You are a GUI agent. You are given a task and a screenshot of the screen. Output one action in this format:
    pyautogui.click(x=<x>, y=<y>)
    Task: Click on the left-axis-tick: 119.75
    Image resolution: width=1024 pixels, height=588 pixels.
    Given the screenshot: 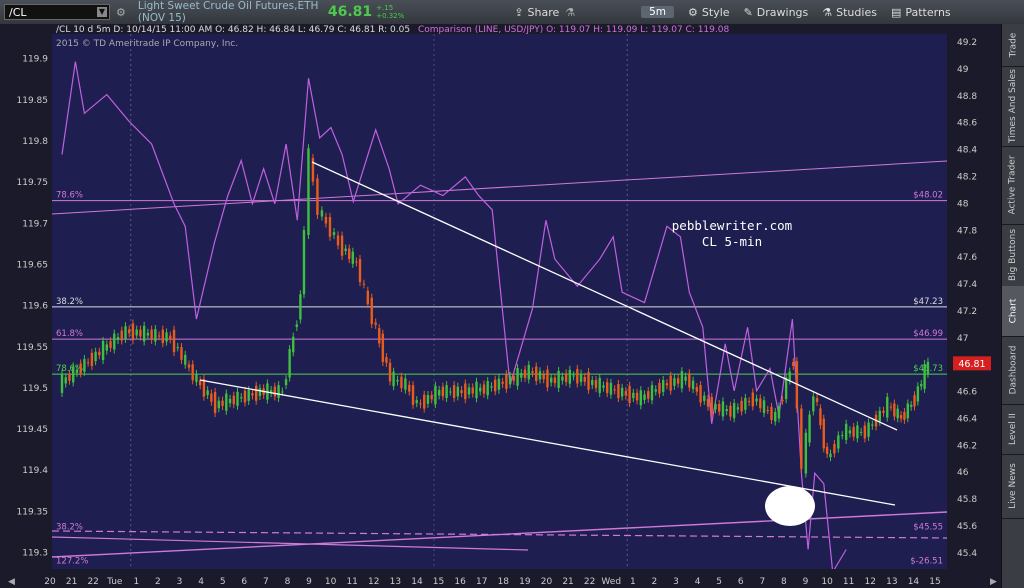 What is the action you would take?
    pyautogui.click(x=33, y=183)
    